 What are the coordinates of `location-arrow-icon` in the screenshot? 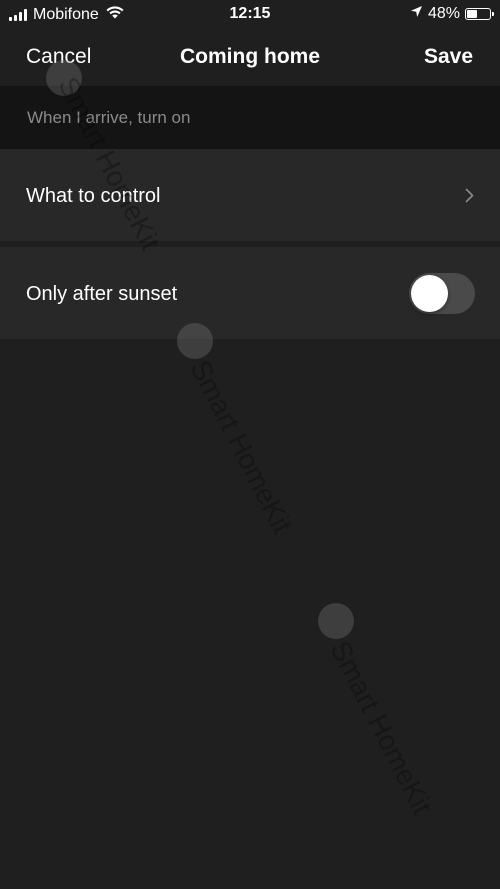 It's located at (416, 14).